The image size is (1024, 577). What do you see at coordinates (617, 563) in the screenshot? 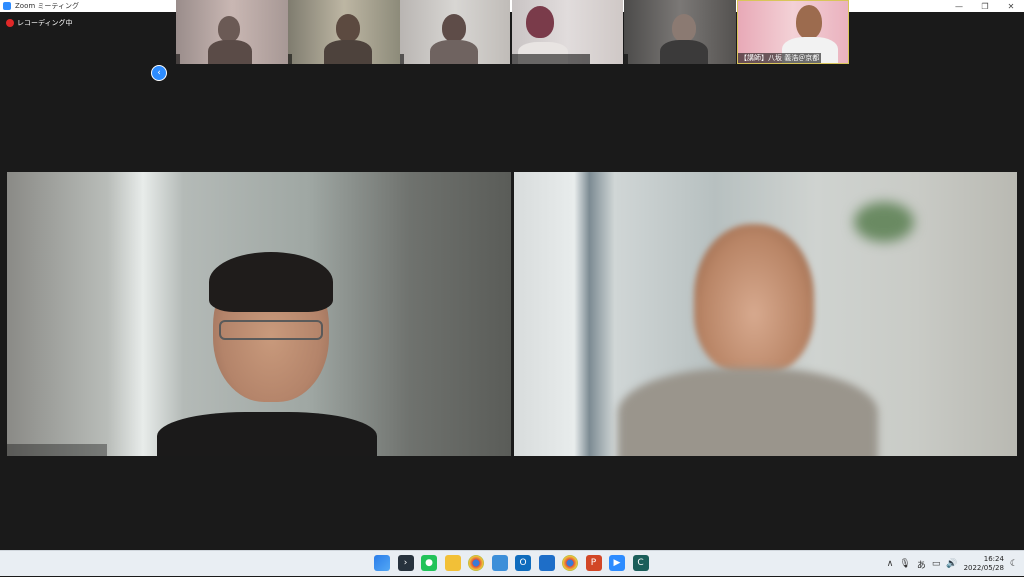
I see `zoom-icon: ▶` at bounding box center [617, 563].